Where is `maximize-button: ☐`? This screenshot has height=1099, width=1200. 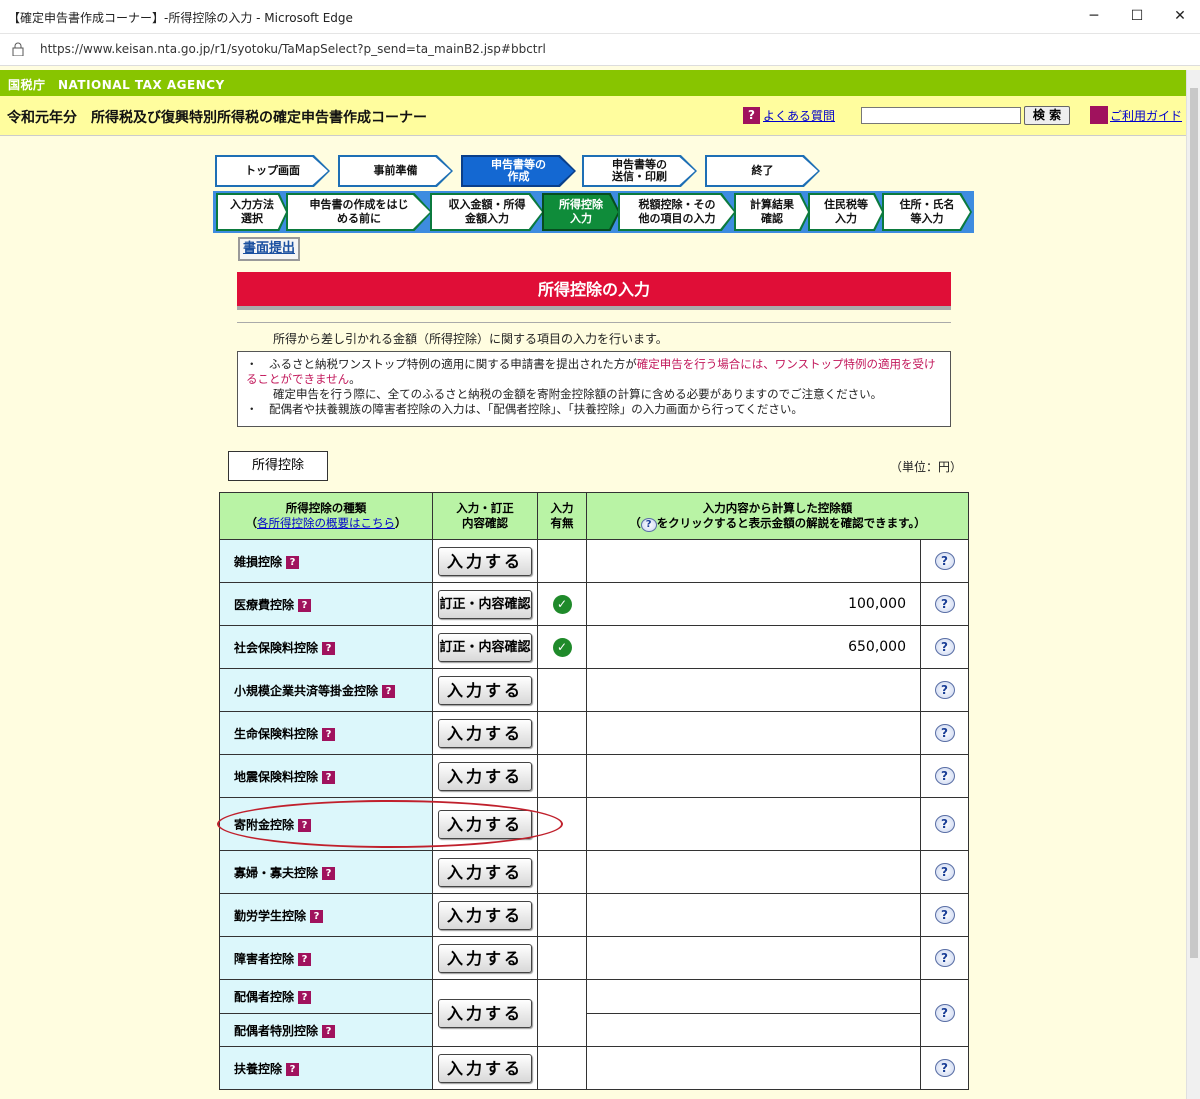
maximize-button: ☐ is located at coordinates (1137, 17).